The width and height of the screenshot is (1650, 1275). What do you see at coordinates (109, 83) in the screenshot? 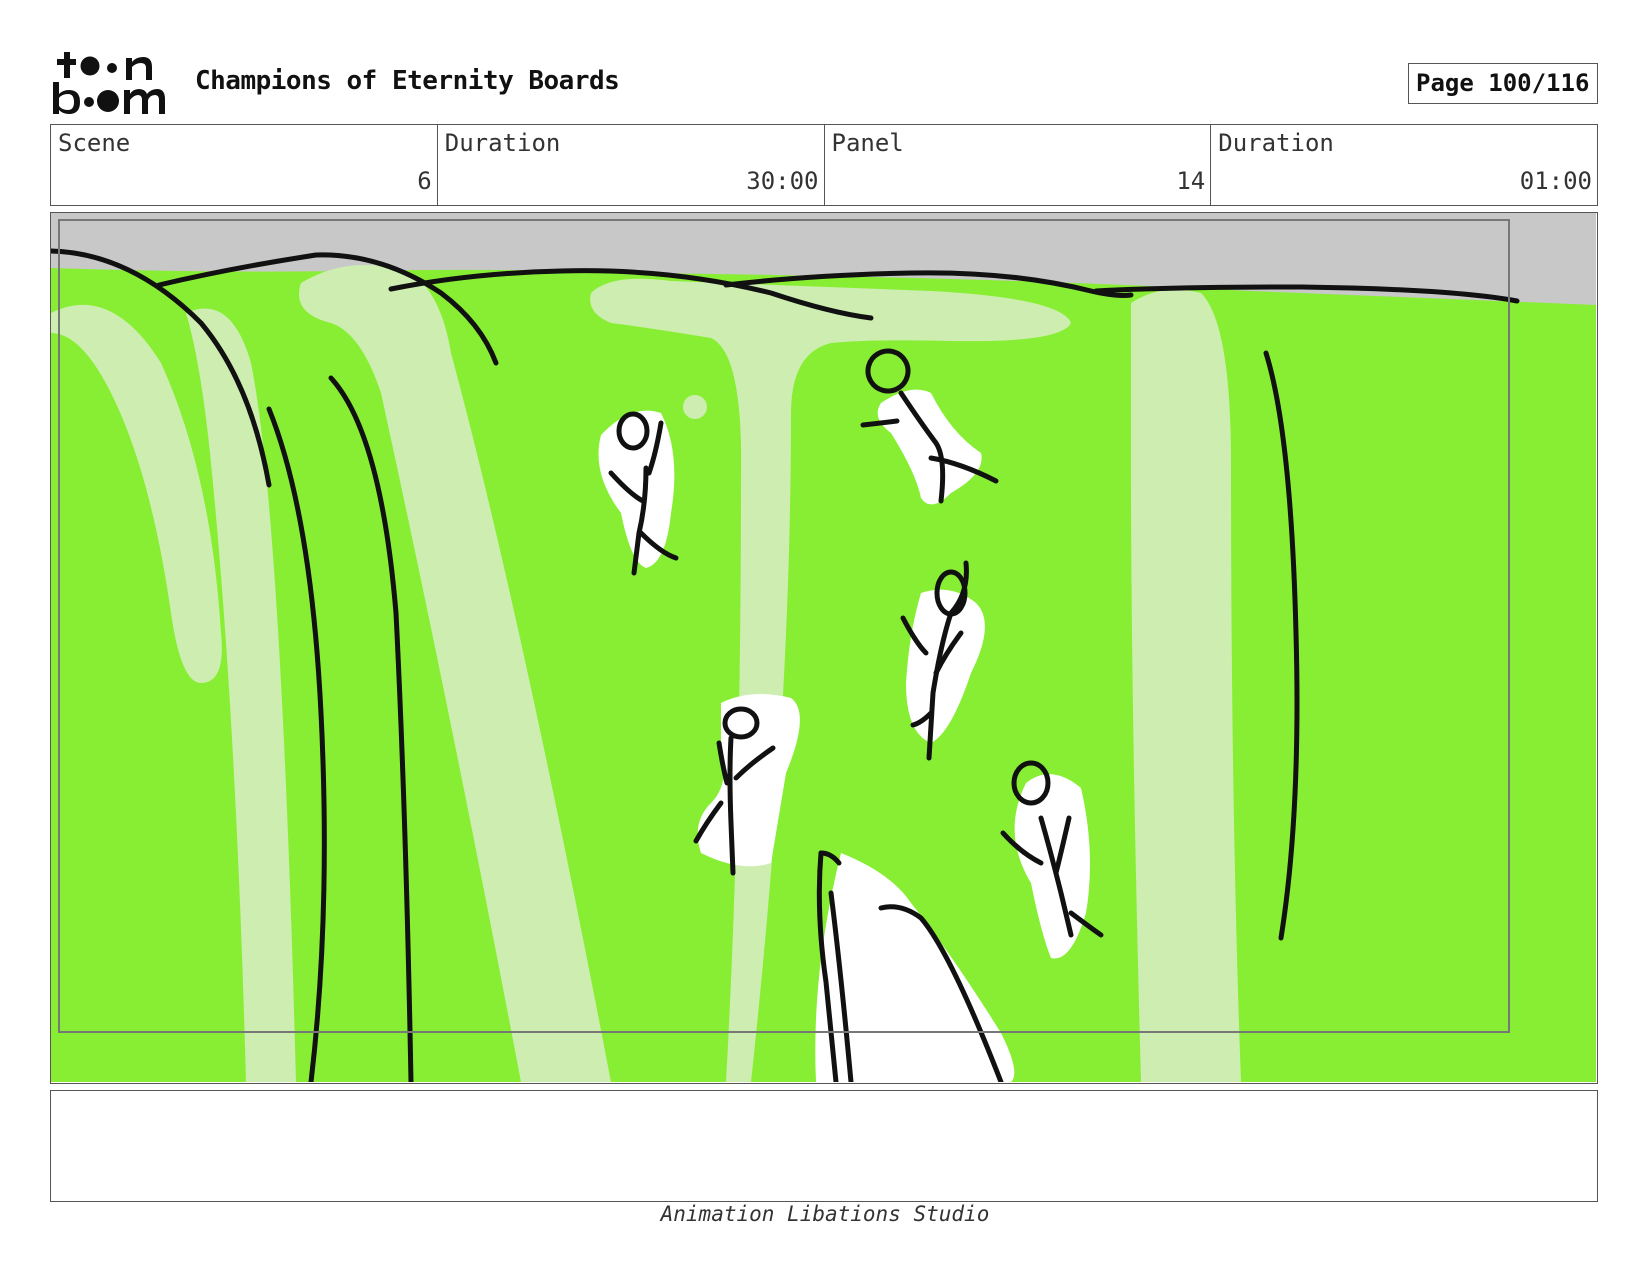
I see `toon-boom-logo` at bounding box center [109, 83].